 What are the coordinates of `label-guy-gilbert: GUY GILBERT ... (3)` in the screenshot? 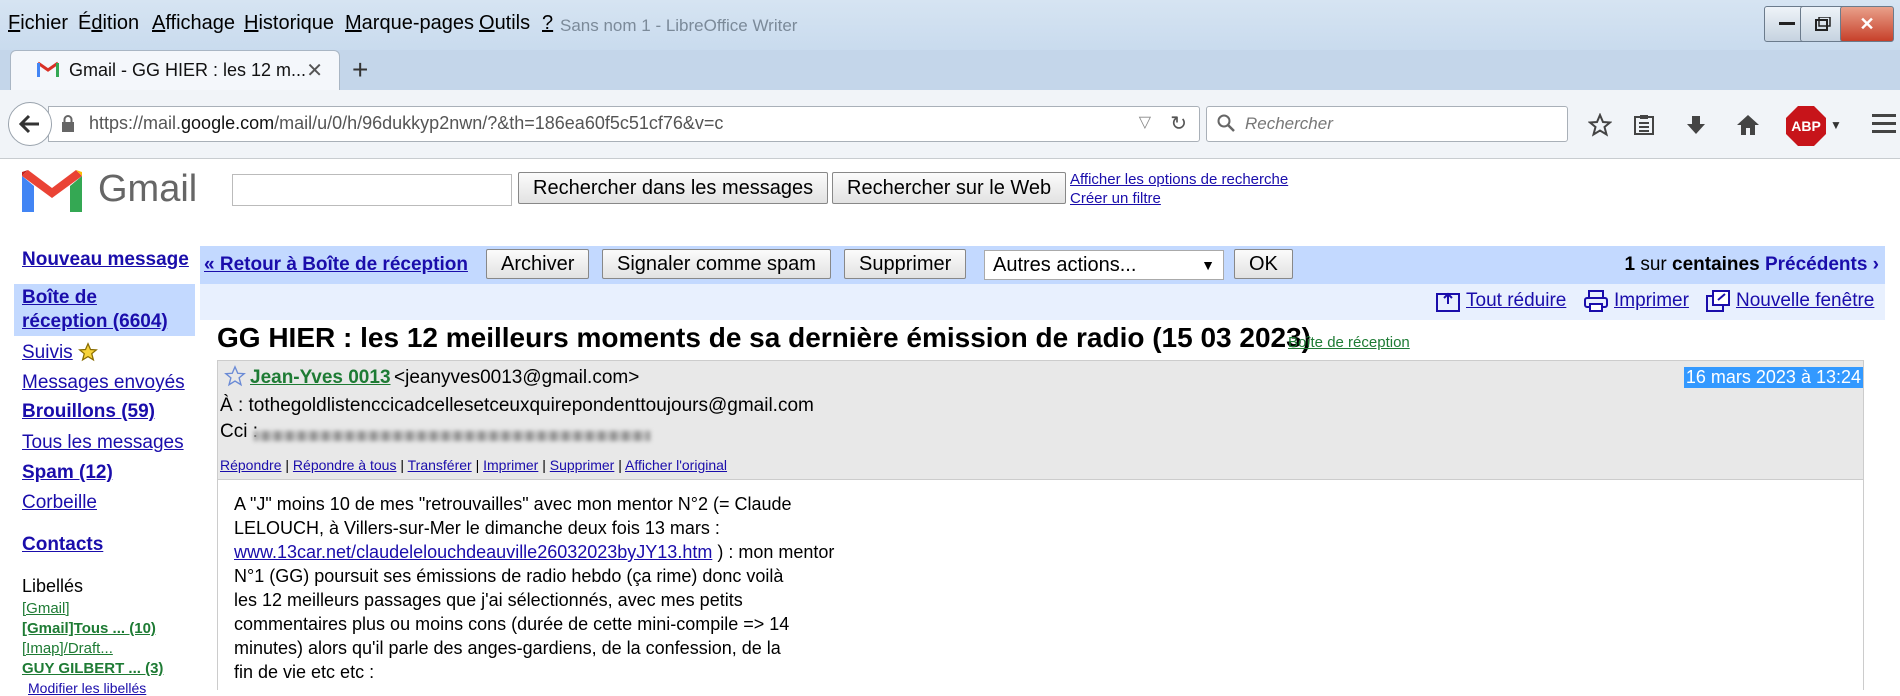 It's located at (92, 668).